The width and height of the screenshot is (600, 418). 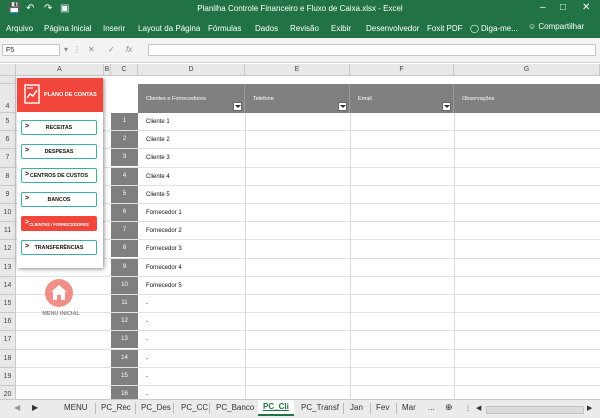 What do you see at coordinates (235, 407) in the screenshot?
I see `sheet-tab-pc-banco: PC_Banco` at bounding box center [235, 407].